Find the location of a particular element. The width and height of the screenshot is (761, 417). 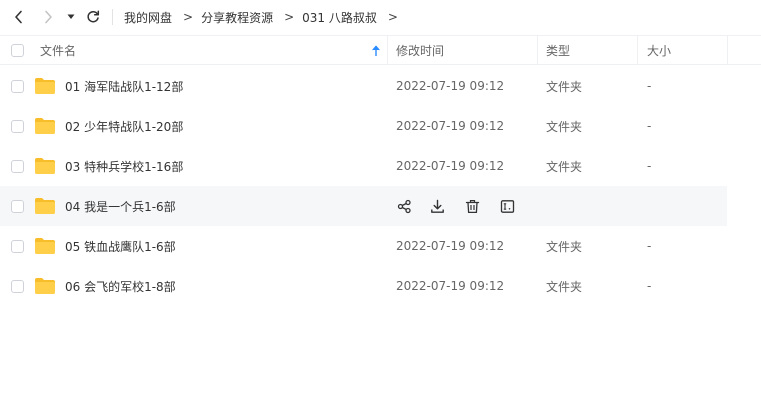

back-button is located at coordinates (19, 17).